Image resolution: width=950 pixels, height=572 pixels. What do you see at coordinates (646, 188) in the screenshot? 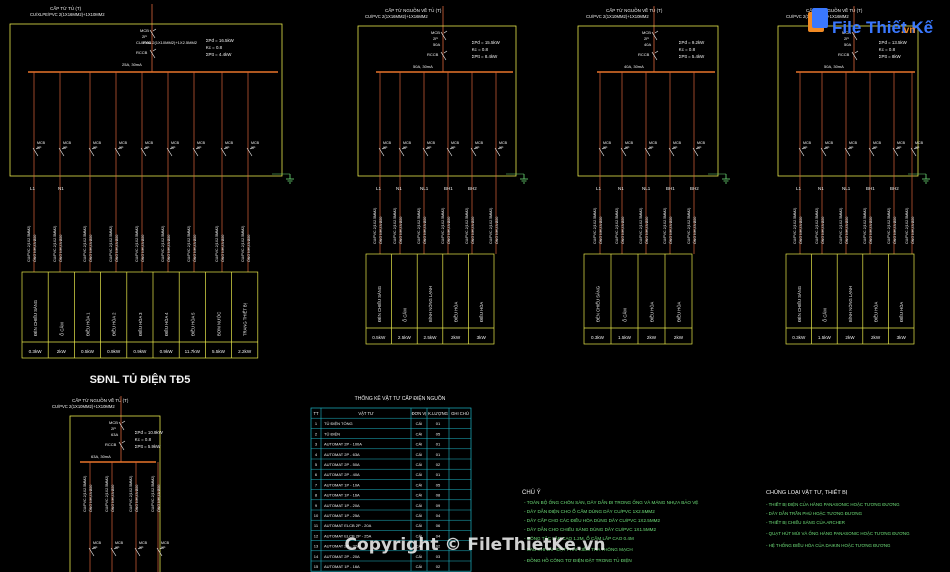
I see `phase-label: NL1` at bounding box center [646, 188].